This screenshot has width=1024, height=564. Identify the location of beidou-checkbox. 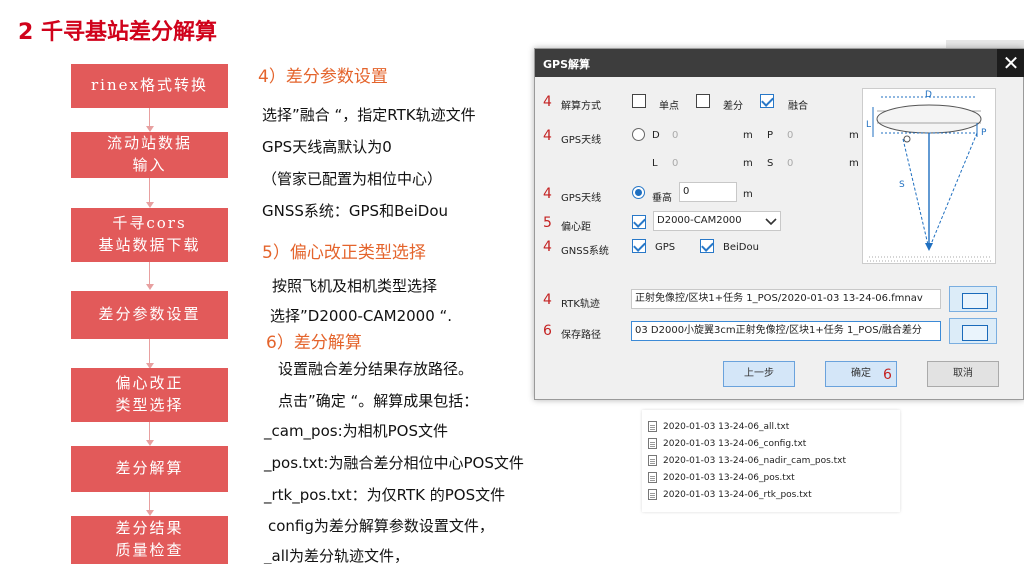
(707, 246).